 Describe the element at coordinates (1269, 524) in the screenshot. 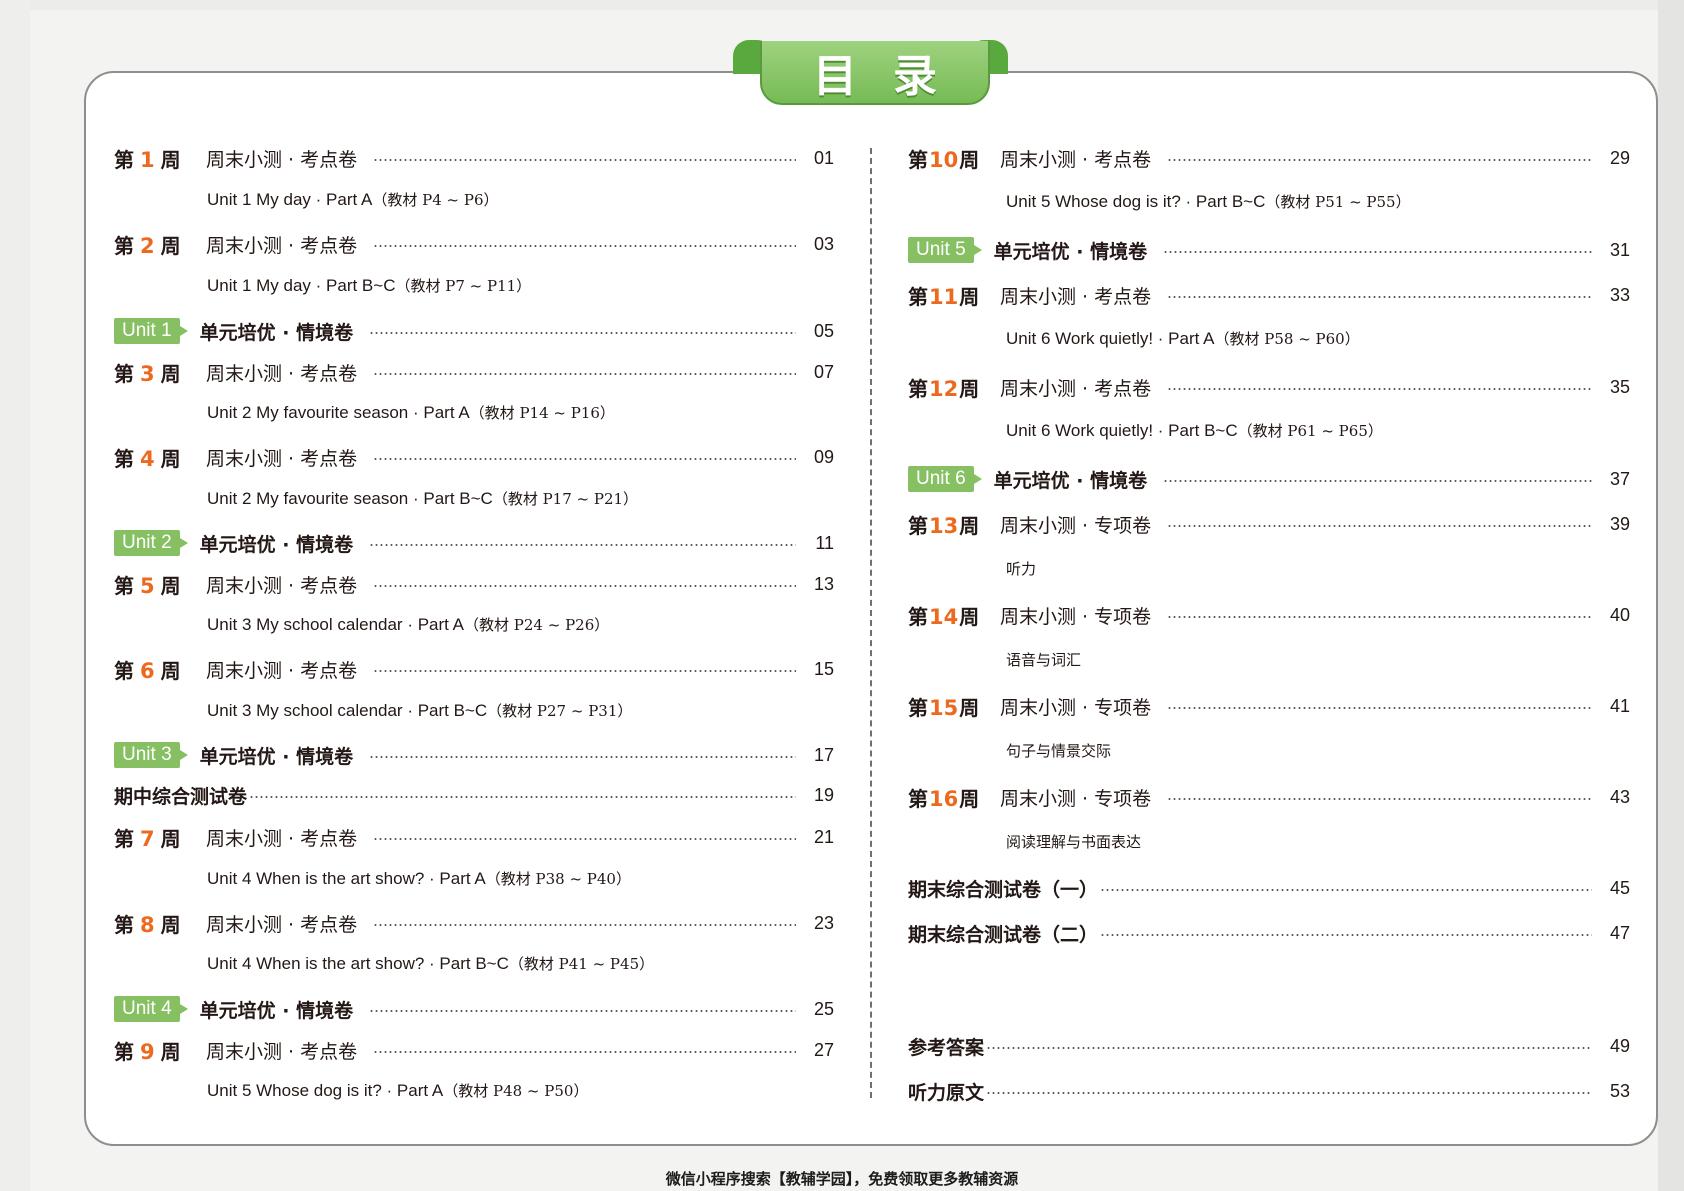

I see `toc-entry-week-13: 第13周 周末小测 · 专项卷 39` at that location.